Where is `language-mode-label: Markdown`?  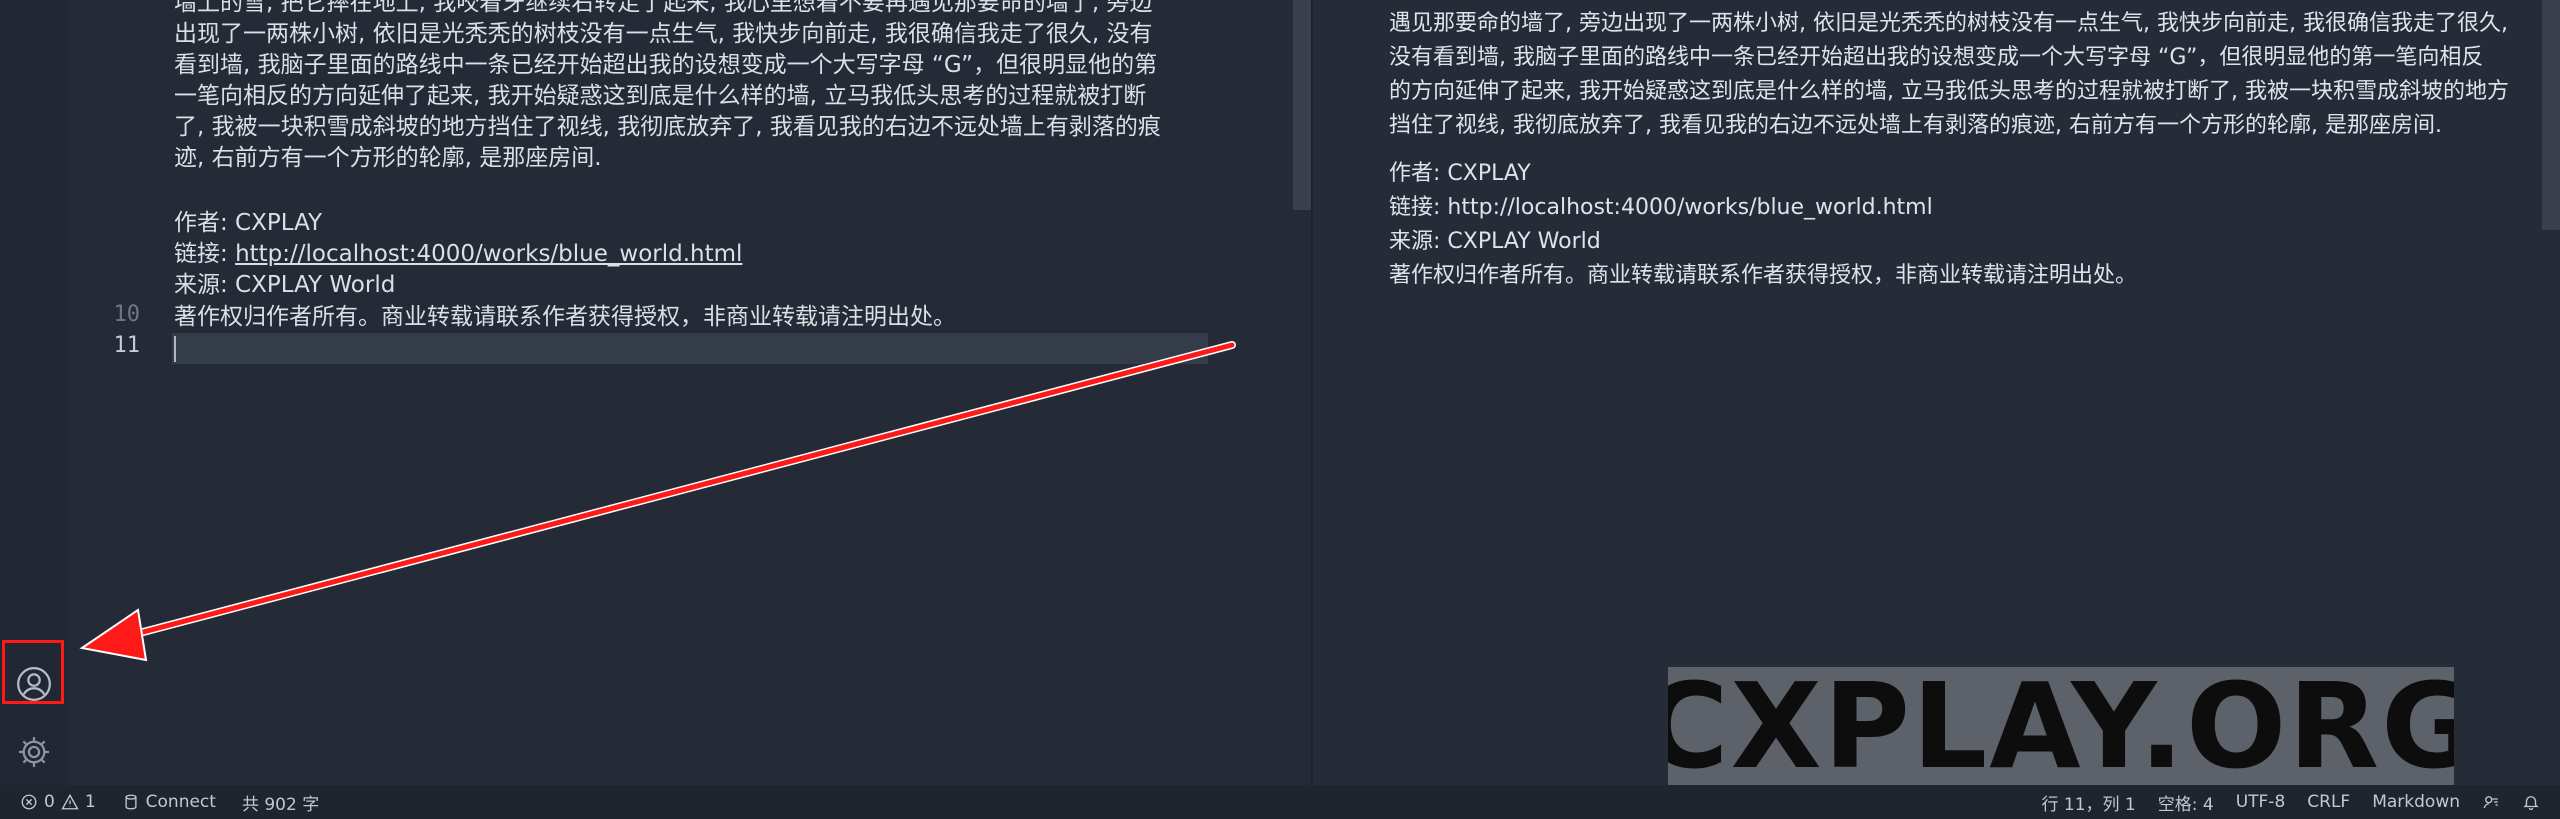 language-mode-label: Markdown is located at coordinates (2416, 802).